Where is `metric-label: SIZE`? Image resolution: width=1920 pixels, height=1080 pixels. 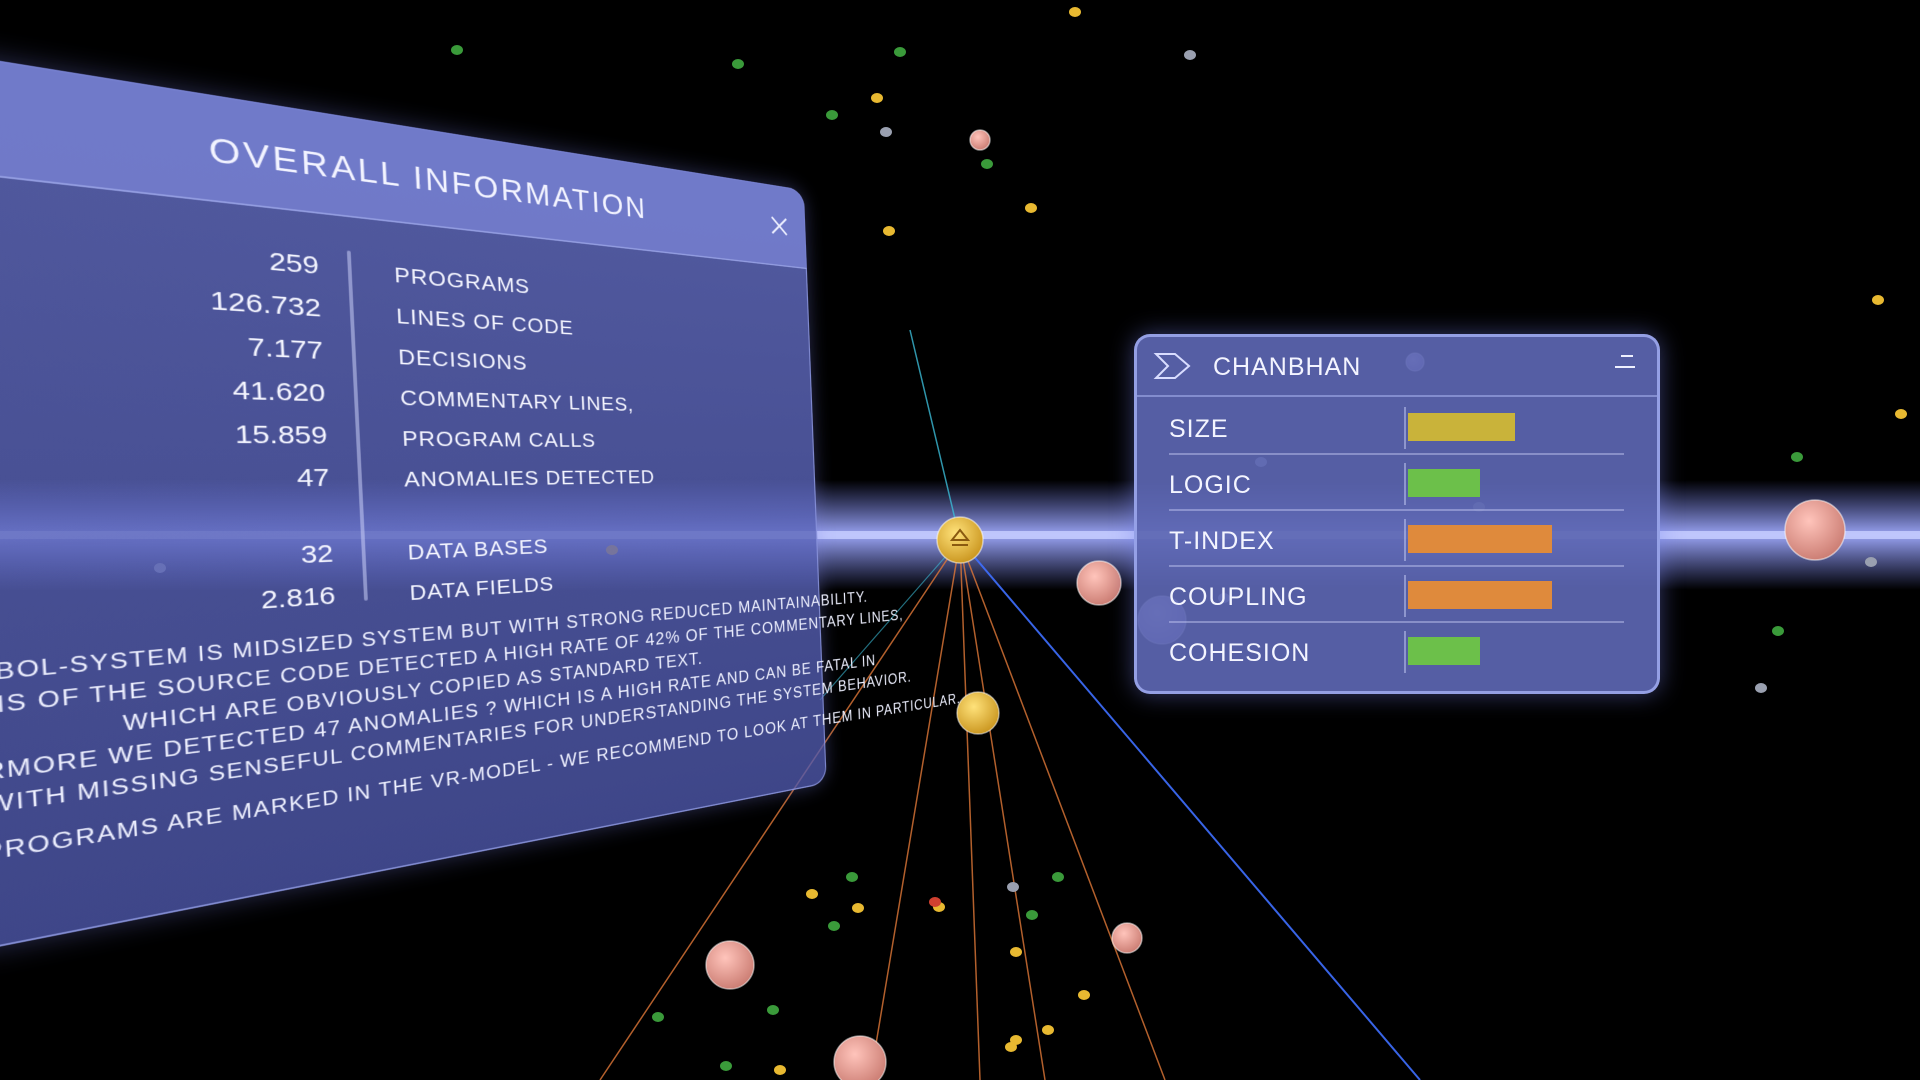
metric-label: SIZE is located at coordinates (1199, 429).